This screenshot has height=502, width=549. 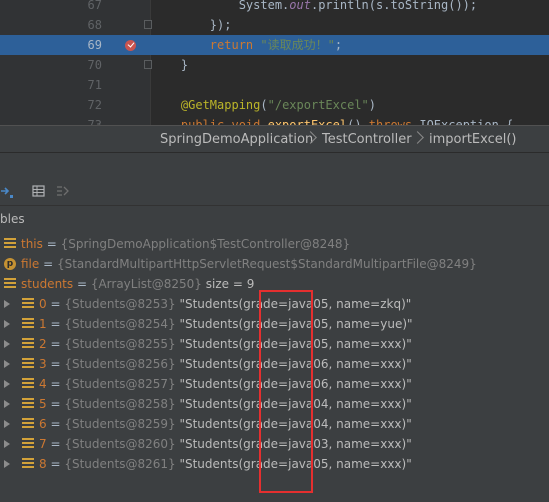 What do you see at coordinates (43, 304) in the screenshot?
I see `variable-name: 0` at bounding box center [43, 304].